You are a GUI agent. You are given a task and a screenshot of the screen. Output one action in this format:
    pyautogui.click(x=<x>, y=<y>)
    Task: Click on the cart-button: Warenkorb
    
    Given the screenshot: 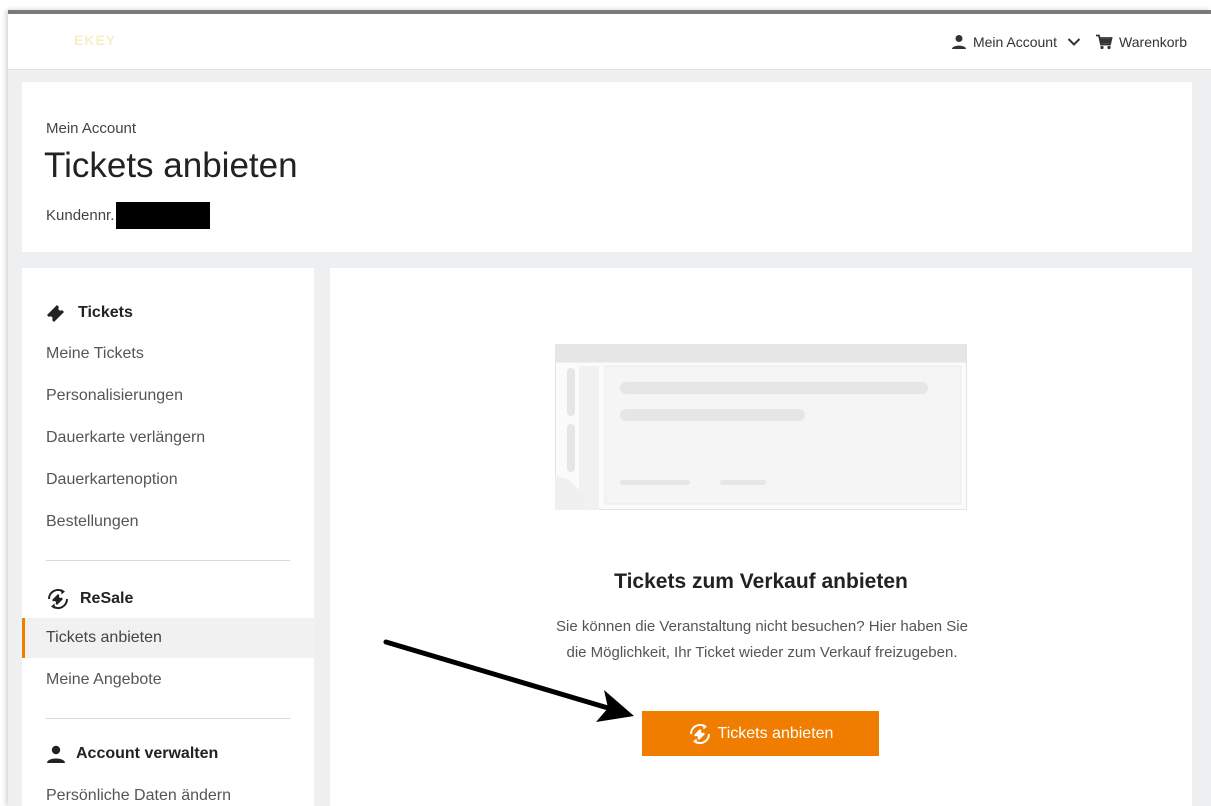 What is the action you would take?
    pyautogui.click(x=1141, y=42)
    